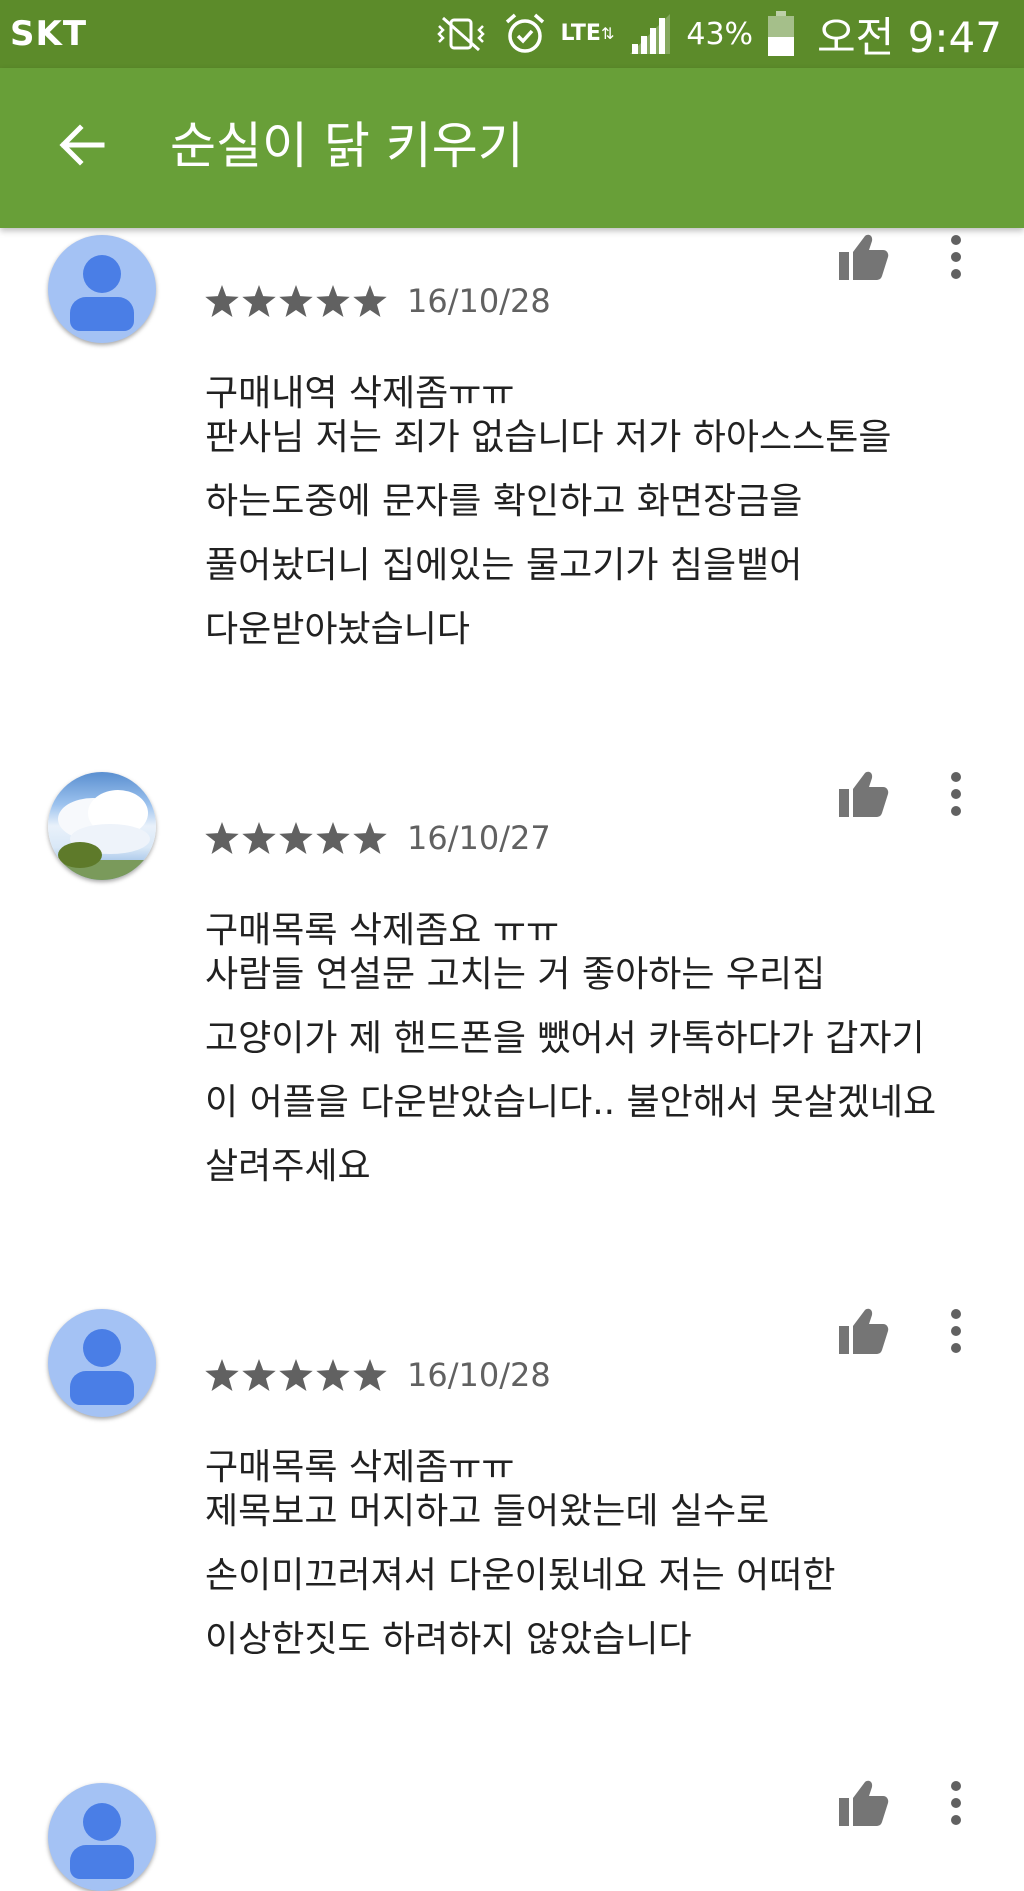 This screenshot has width=1024, height=1891. What do you see at coordinates (571, 1102) in the screenshot?
I see `review-line: 이 어플을 다운받았습니다.. 불안해서 못살겠네요` at bounding box center [571, 1102].